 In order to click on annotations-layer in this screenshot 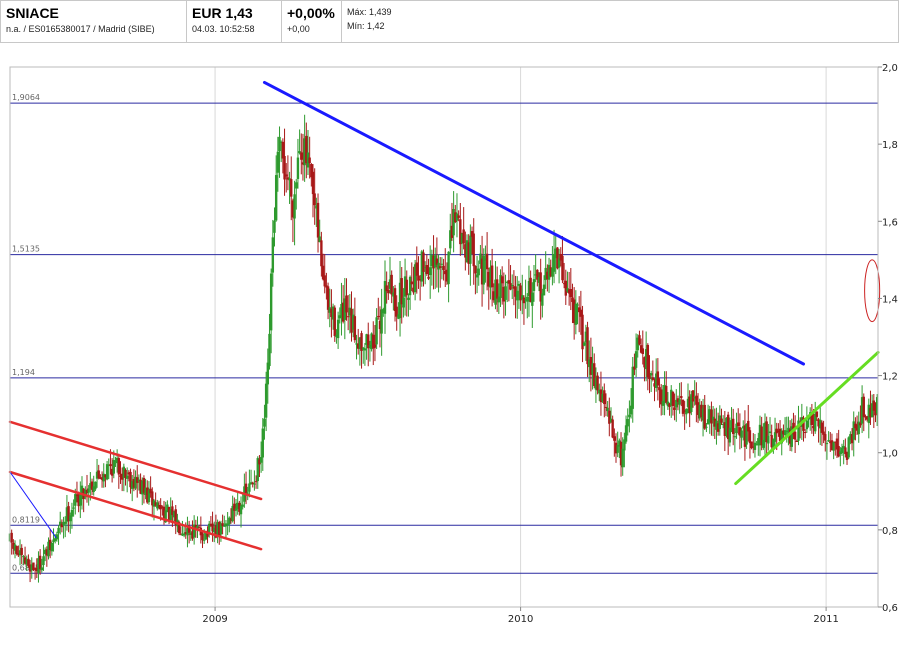, I will do `click(872, 291)`.